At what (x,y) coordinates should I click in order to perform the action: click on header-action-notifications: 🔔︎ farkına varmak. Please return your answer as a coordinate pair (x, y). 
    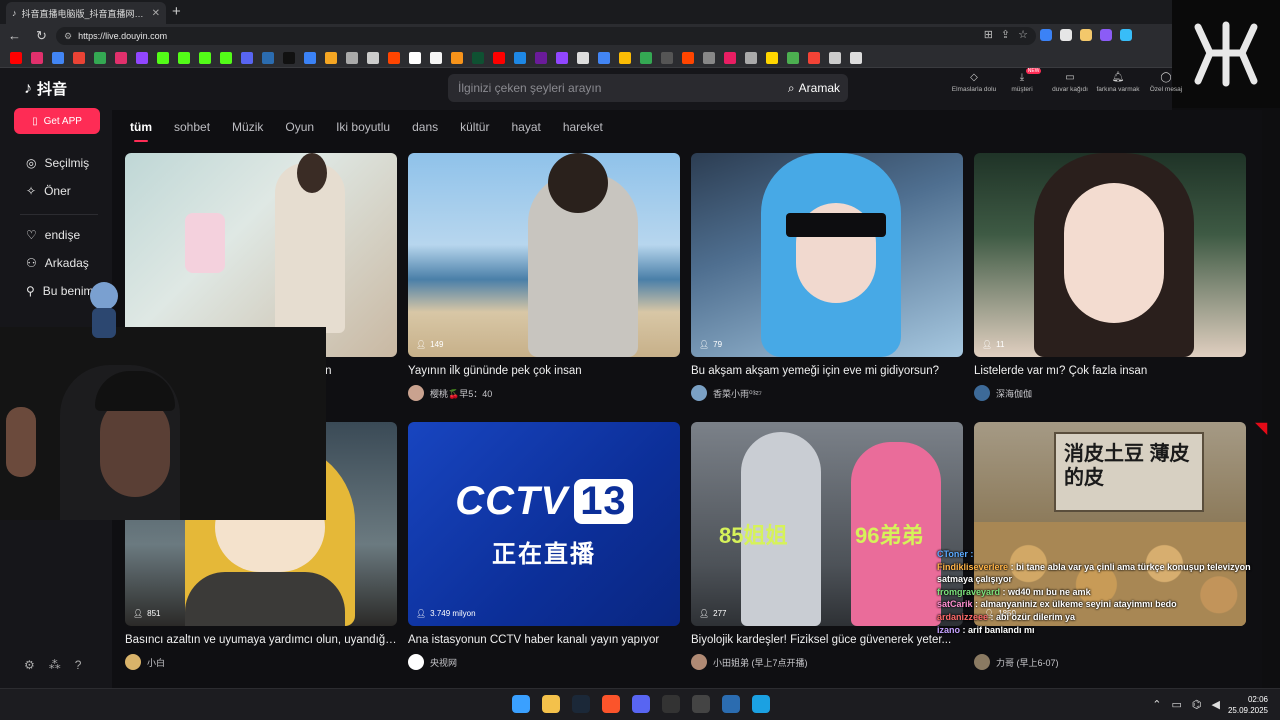
    Looking at the image, I should click on (1118, 83).